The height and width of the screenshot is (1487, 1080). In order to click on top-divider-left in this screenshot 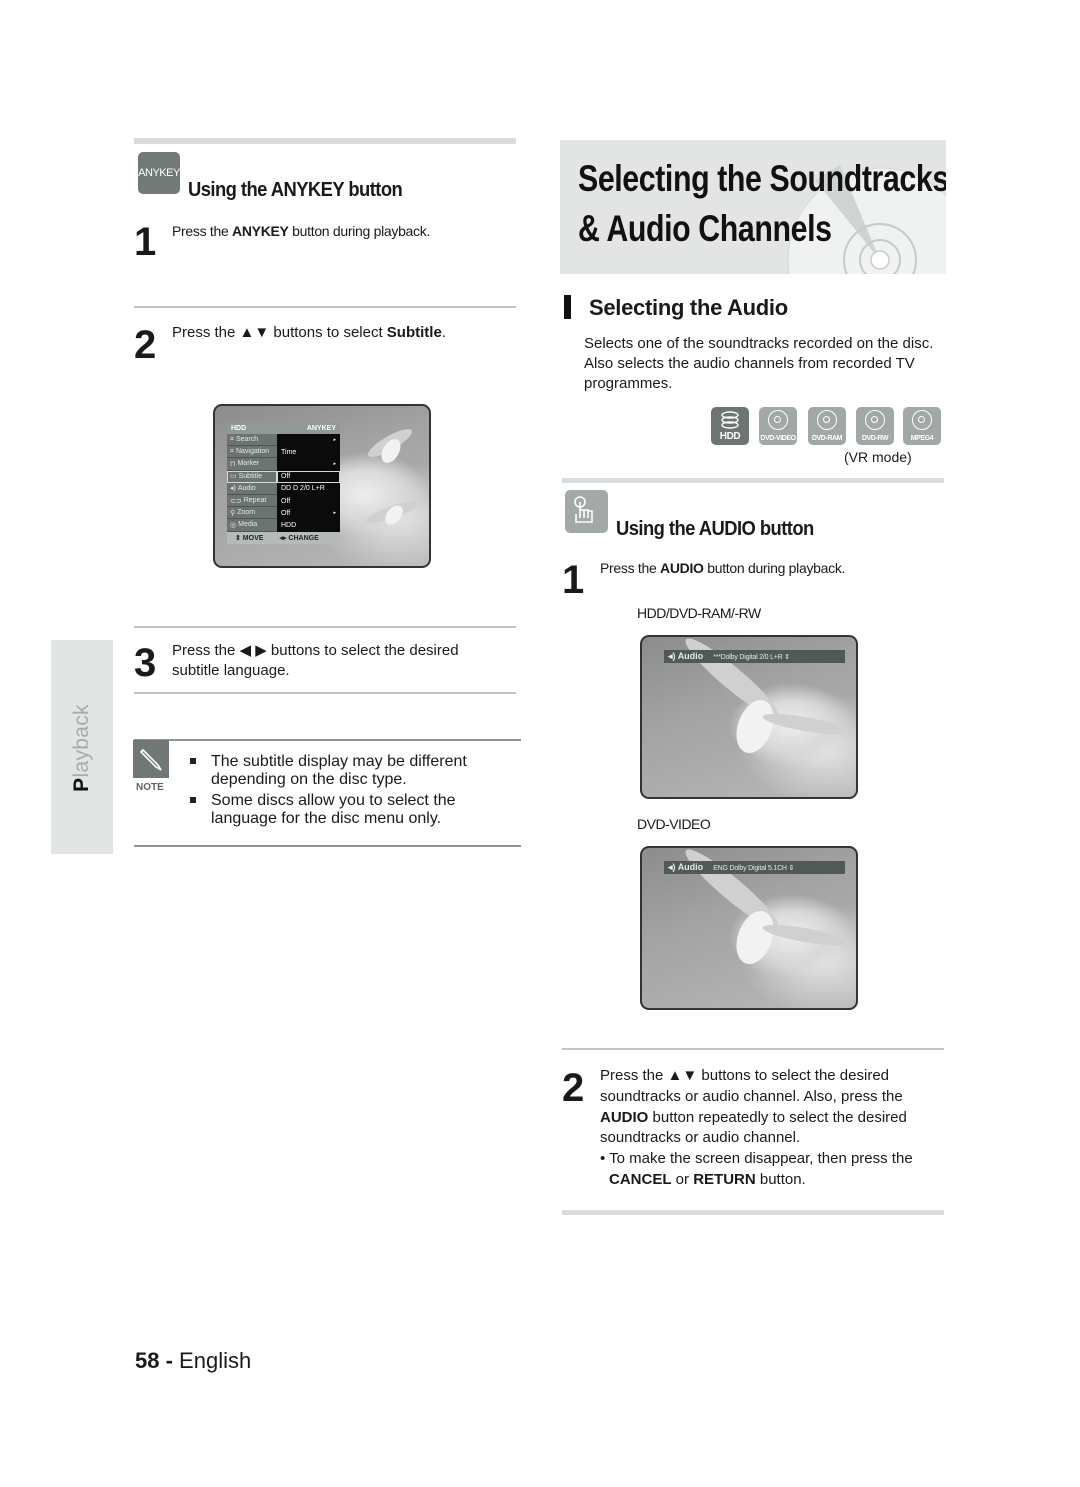, I will do `click(325, 141)`.